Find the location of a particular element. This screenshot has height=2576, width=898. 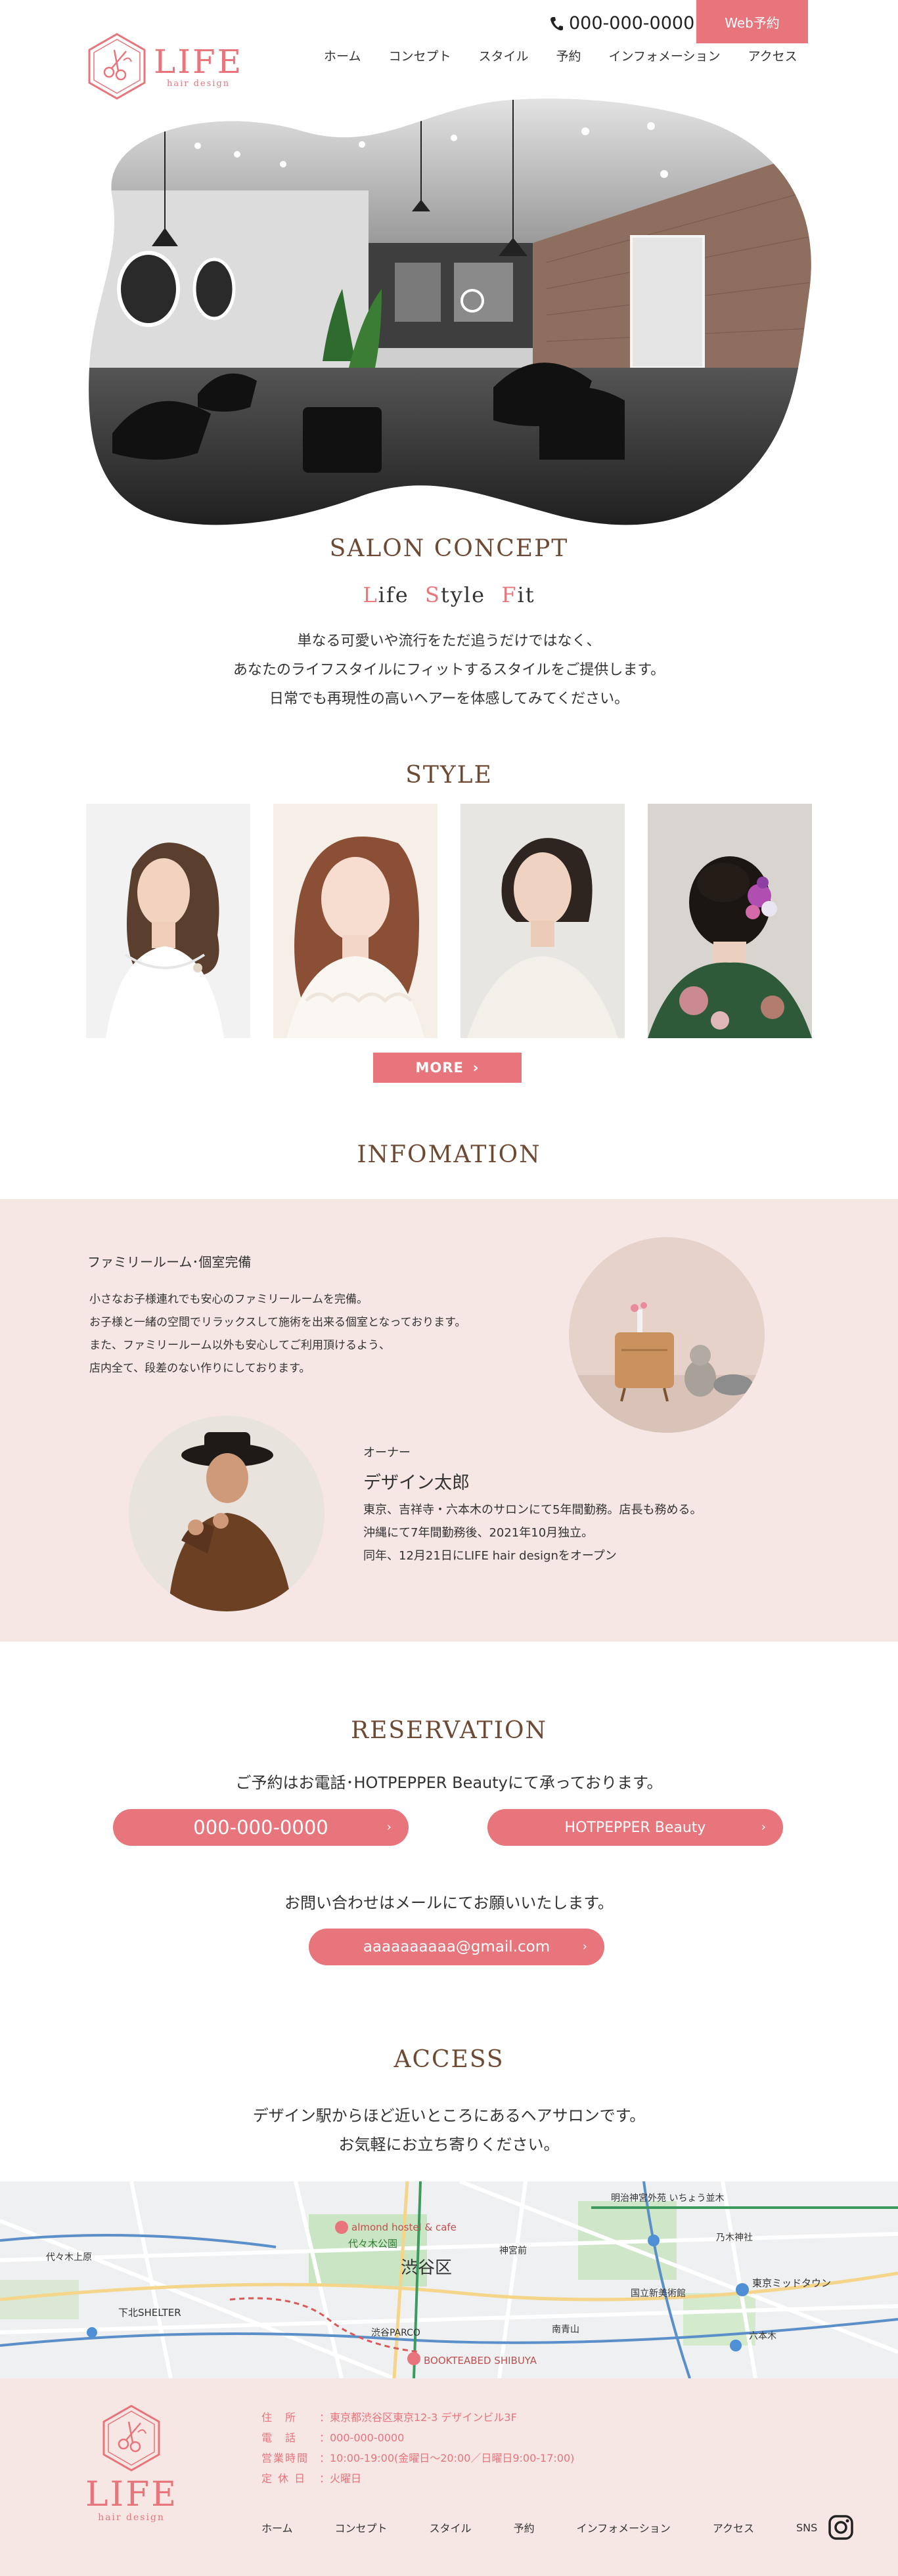

footer-nav-access: アクセス is located at coordinates (733, 2527).